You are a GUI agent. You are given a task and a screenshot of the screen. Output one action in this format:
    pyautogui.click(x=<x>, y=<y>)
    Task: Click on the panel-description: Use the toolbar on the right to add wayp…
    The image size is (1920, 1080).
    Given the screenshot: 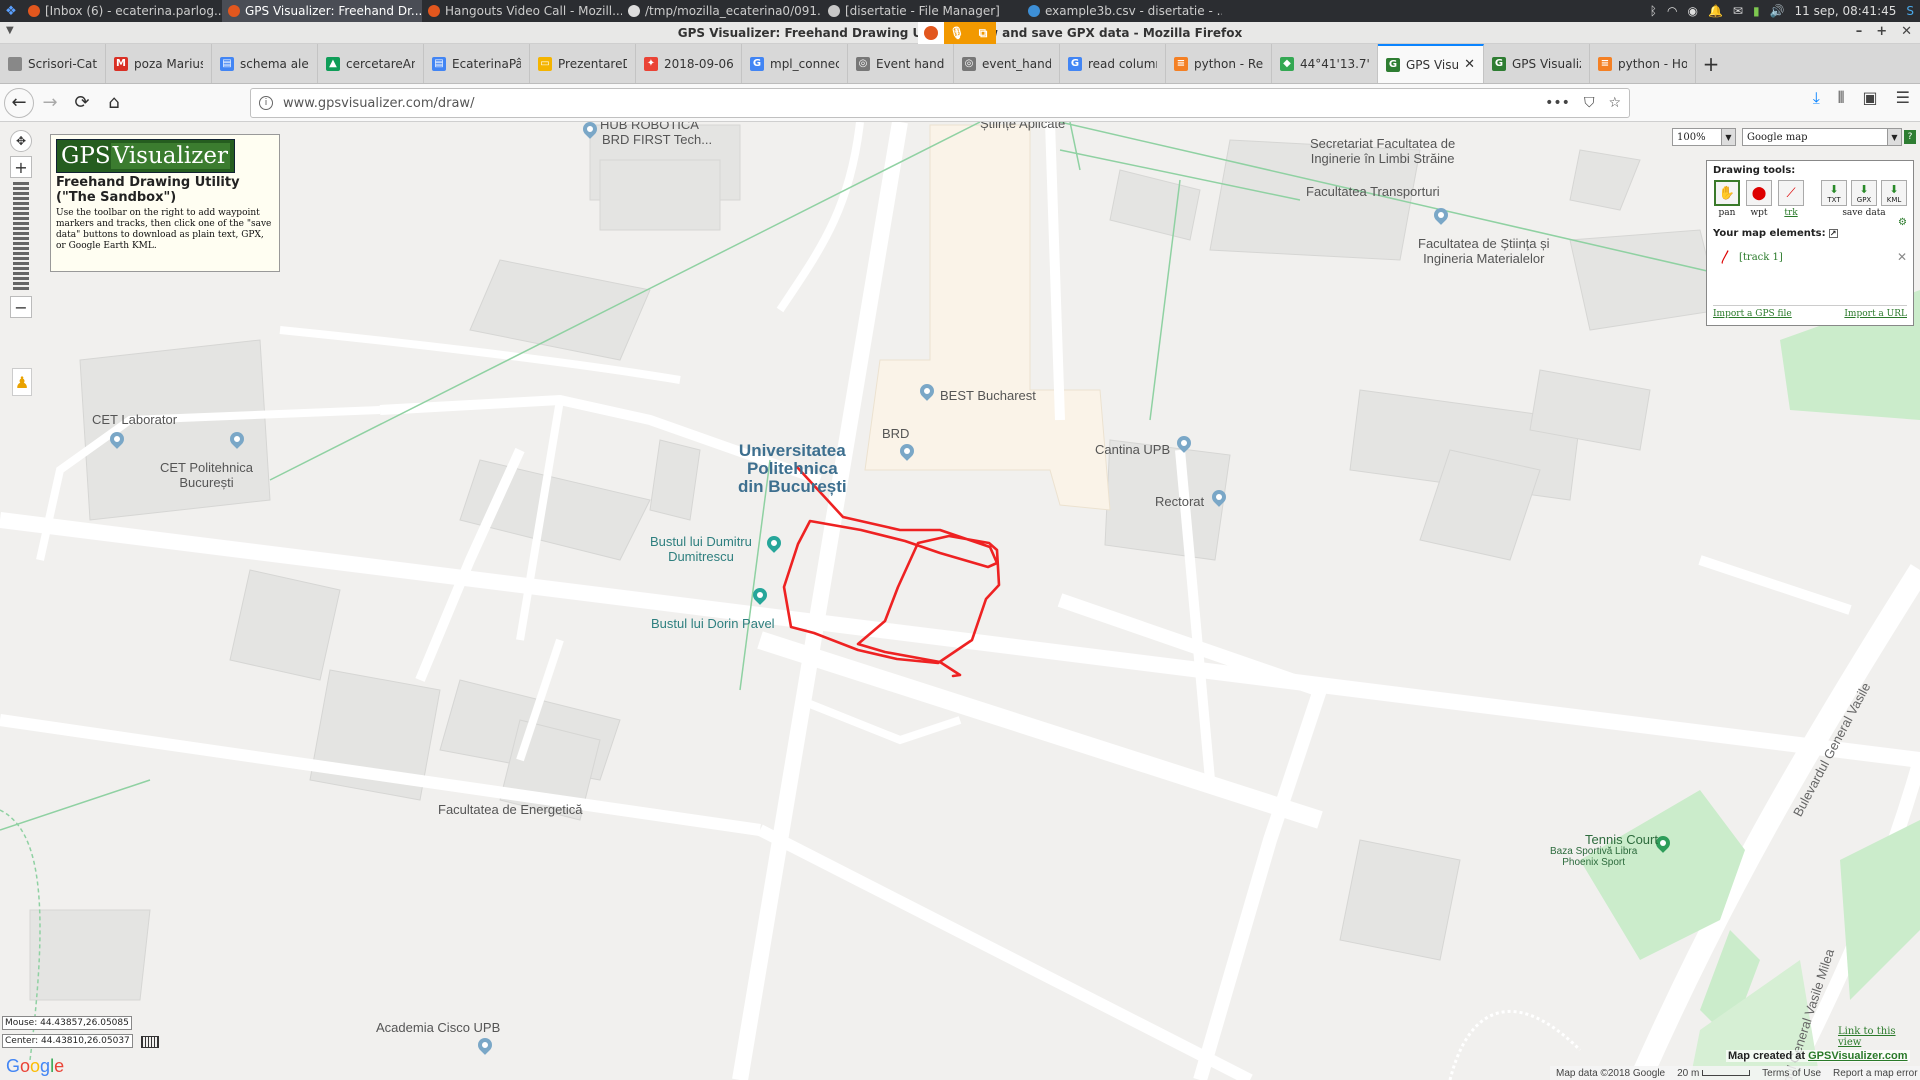 What is the action you would take?
    pyautogui.click(x=164, y=229)
    